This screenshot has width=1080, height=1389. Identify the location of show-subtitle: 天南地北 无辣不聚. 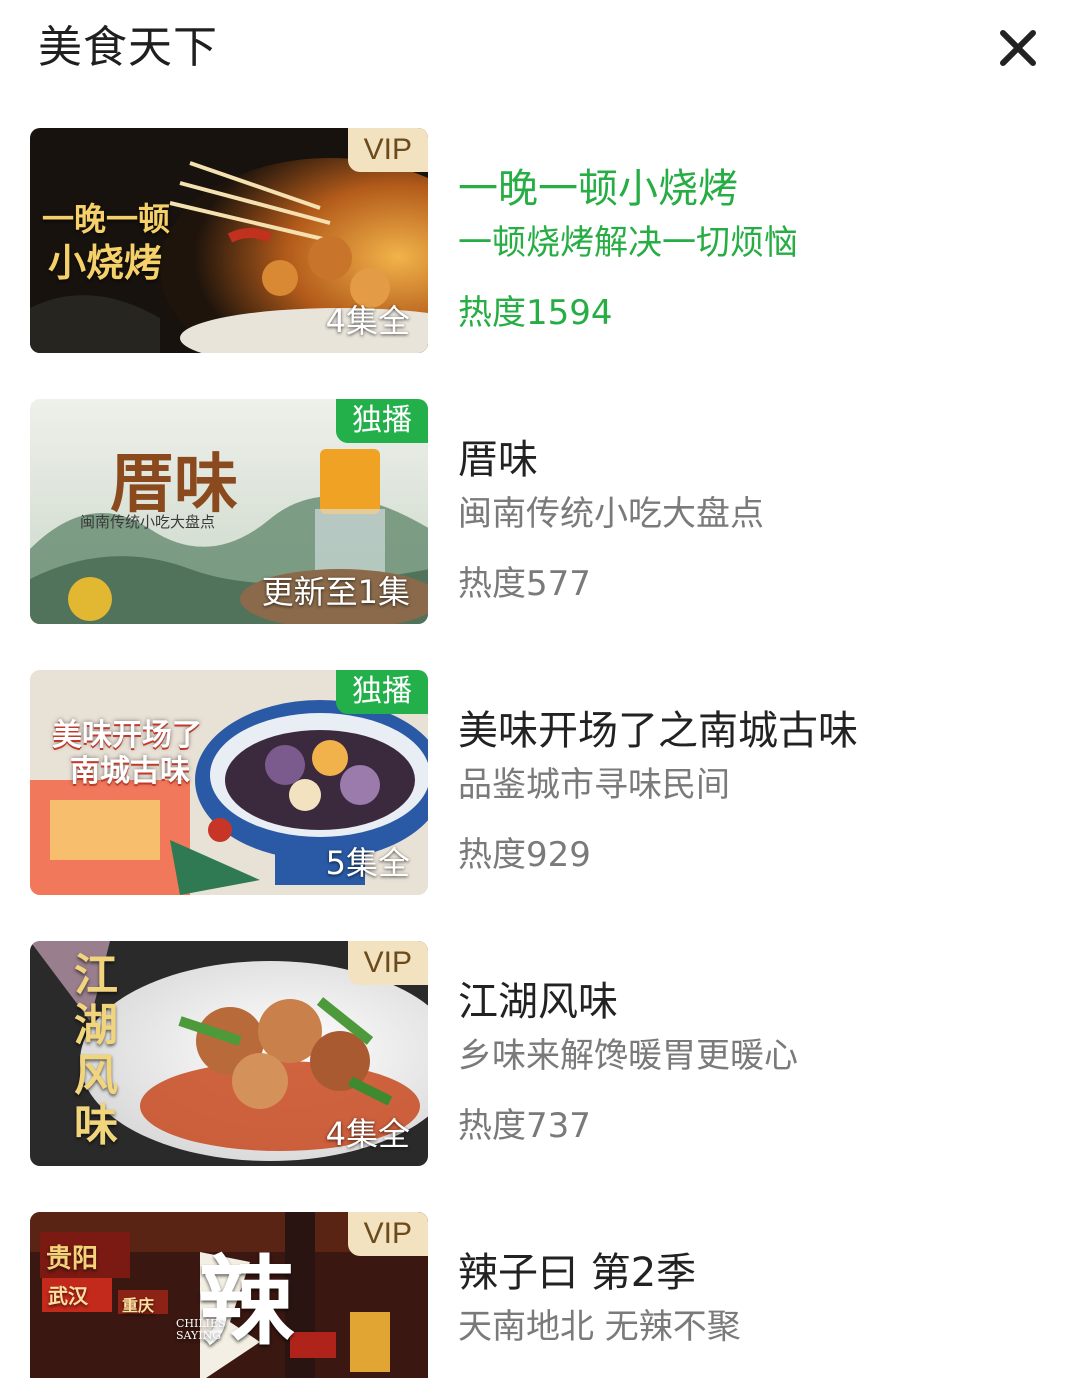
(599, 1327).